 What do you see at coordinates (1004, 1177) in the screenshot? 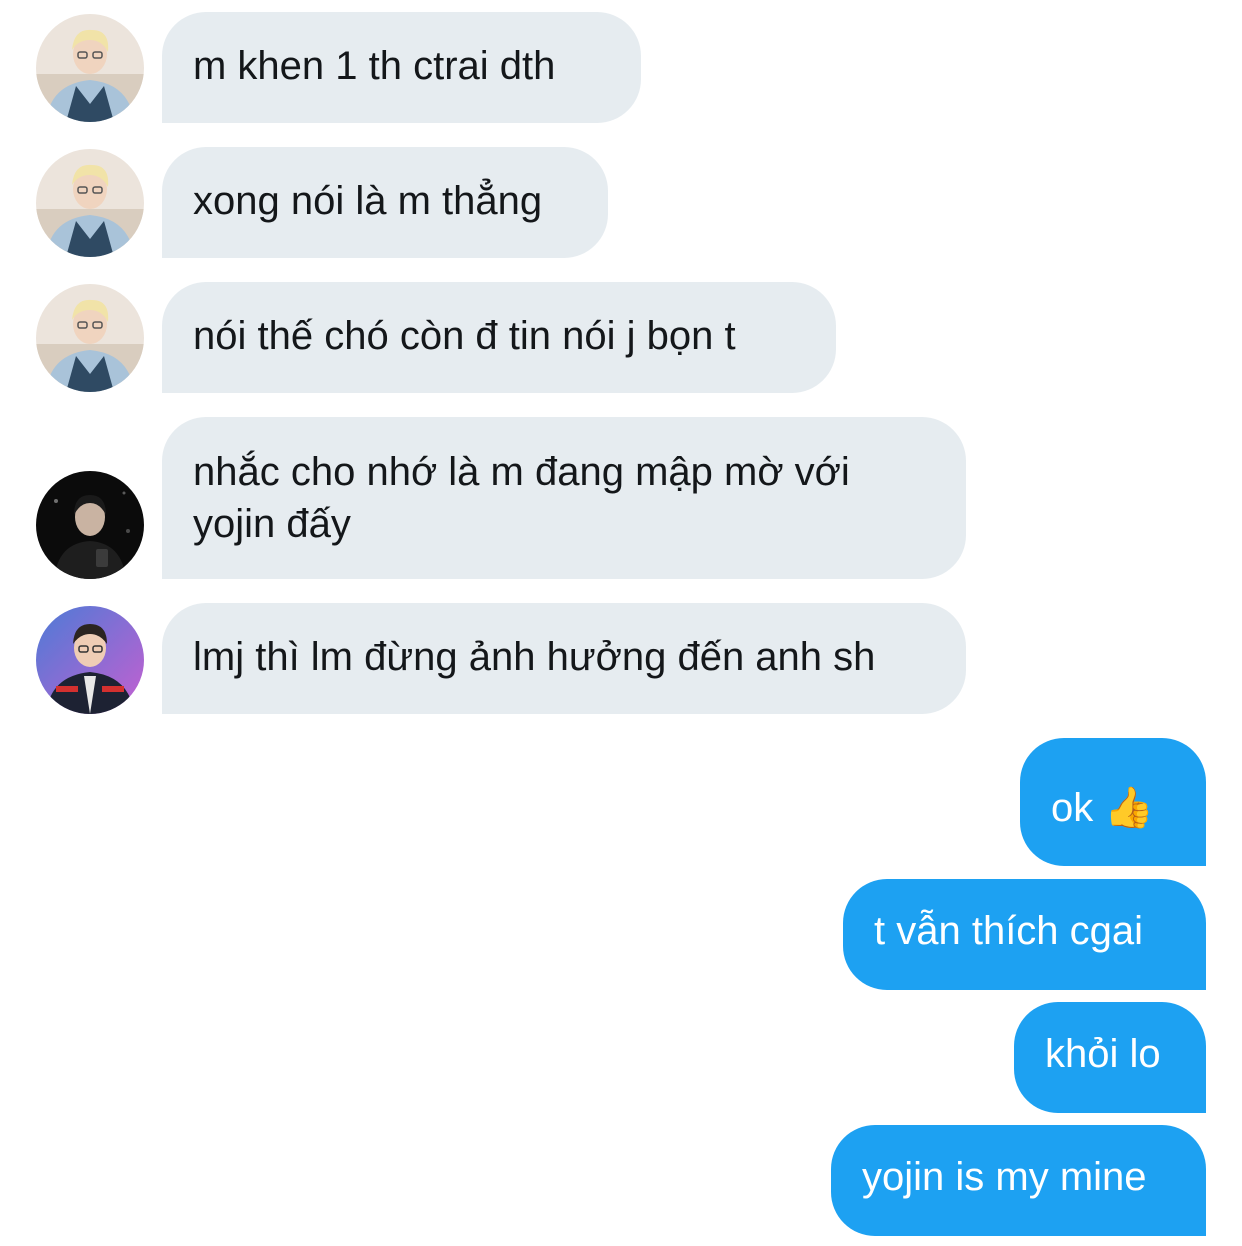
I see `message-text: yojin is my mine` at bounding box center [1004, 1177].